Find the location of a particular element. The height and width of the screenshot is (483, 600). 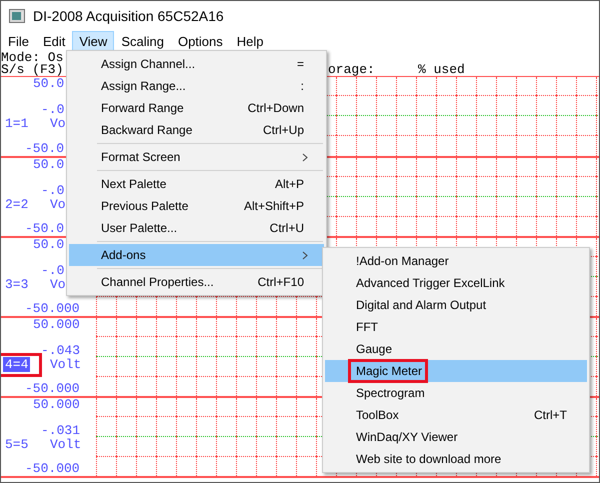

menu-item: Add-ons is located at coordinates (196, 255).